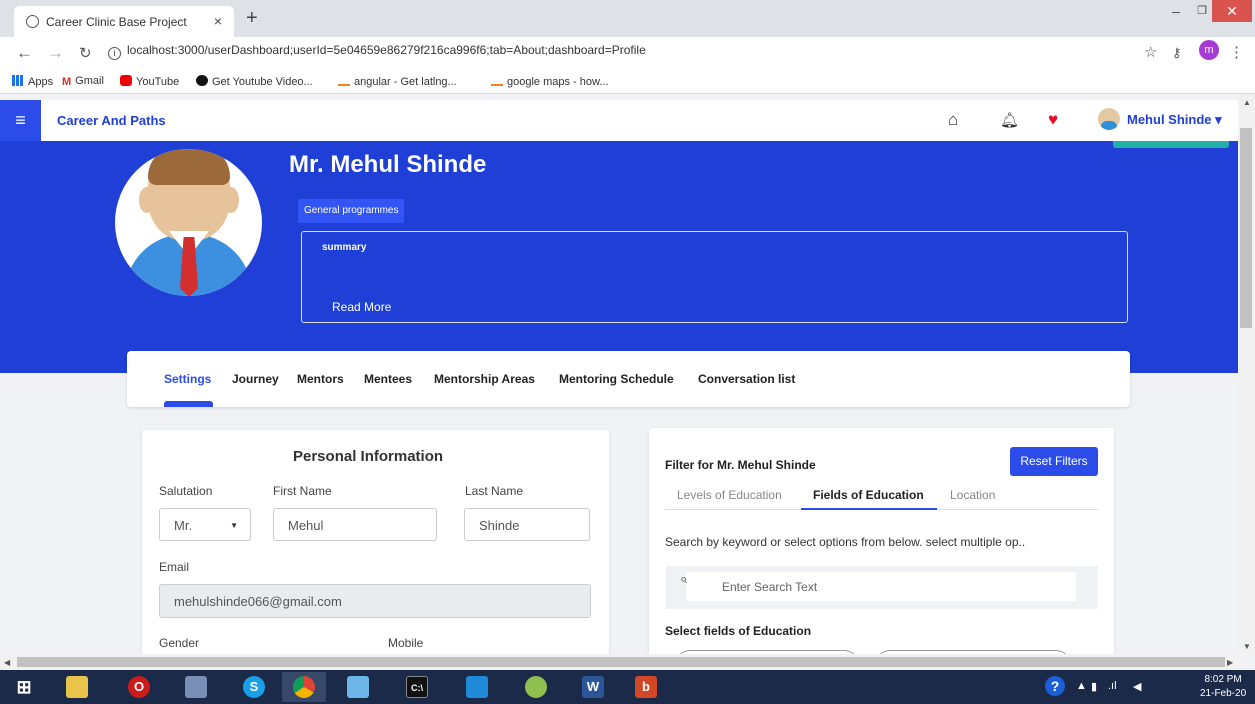 The width and height of the screenshot is (1255, 704). I want to click on reset-filters-button: Reset Filters, so click(1054, 461).